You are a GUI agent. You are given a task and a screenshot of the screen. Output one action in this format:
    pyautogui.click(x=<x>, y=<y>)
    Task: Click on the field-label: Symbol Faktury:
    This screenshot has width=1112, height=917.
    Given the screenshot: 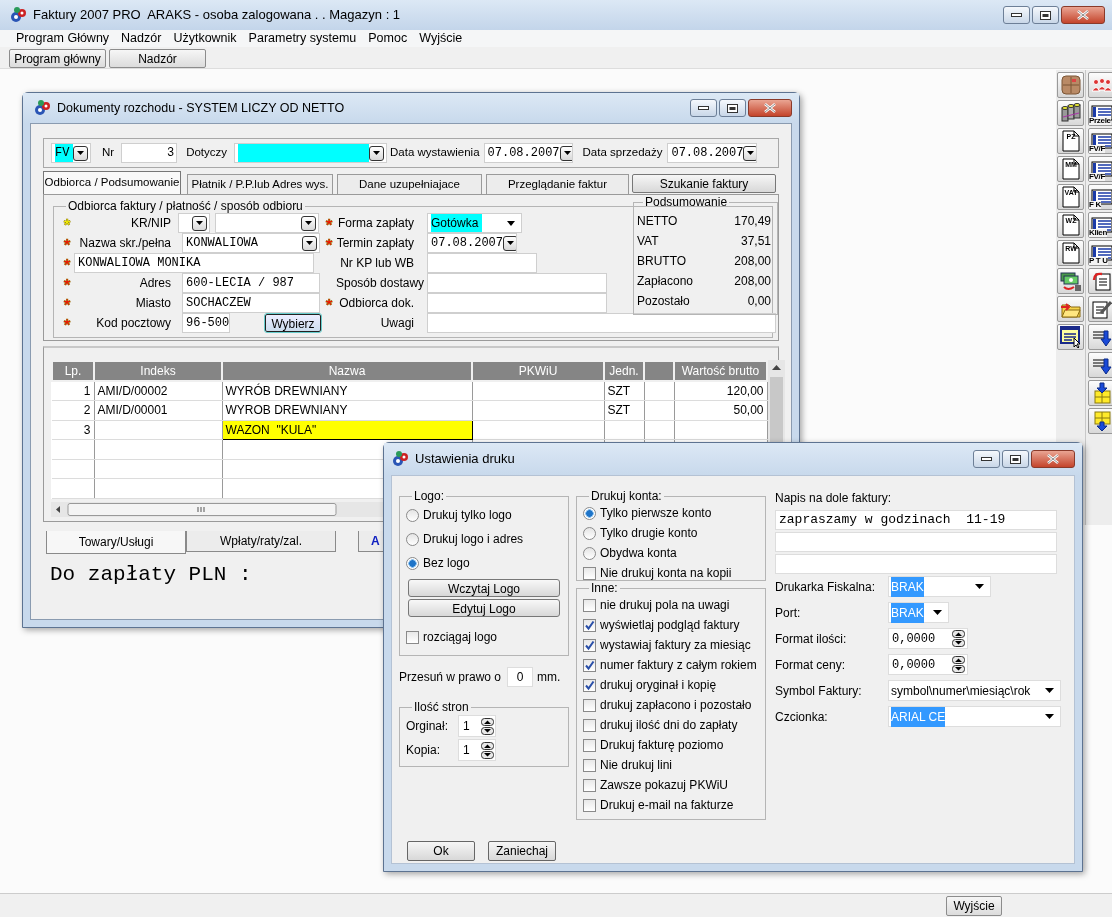 What is the action you would take?
    pyautogui.click(x=819, y=691)
    